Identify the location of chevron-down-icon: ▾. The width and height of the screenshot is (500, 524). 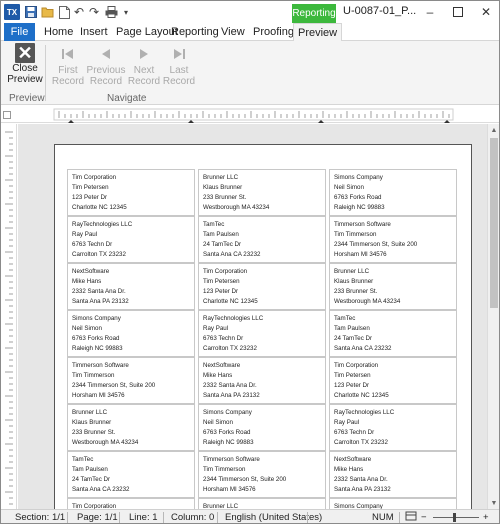
(126, 12).